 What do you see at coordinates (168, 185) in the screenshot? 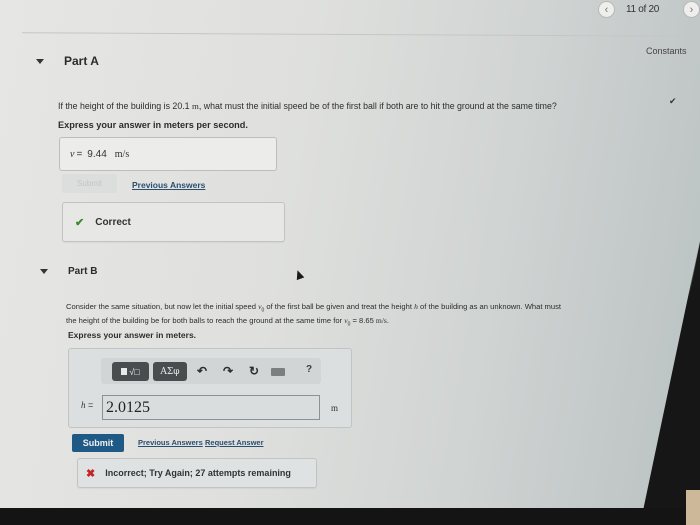
I see `part-a-previous-answers-link: Previous Answers` at bounding box center [168, 185].